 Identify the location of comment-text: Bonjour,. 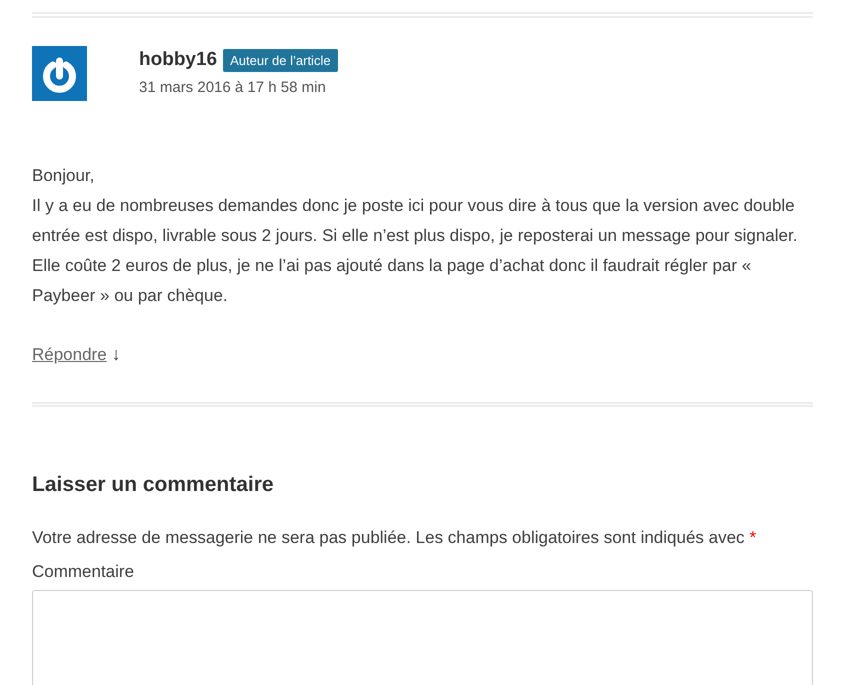
(64, 176).